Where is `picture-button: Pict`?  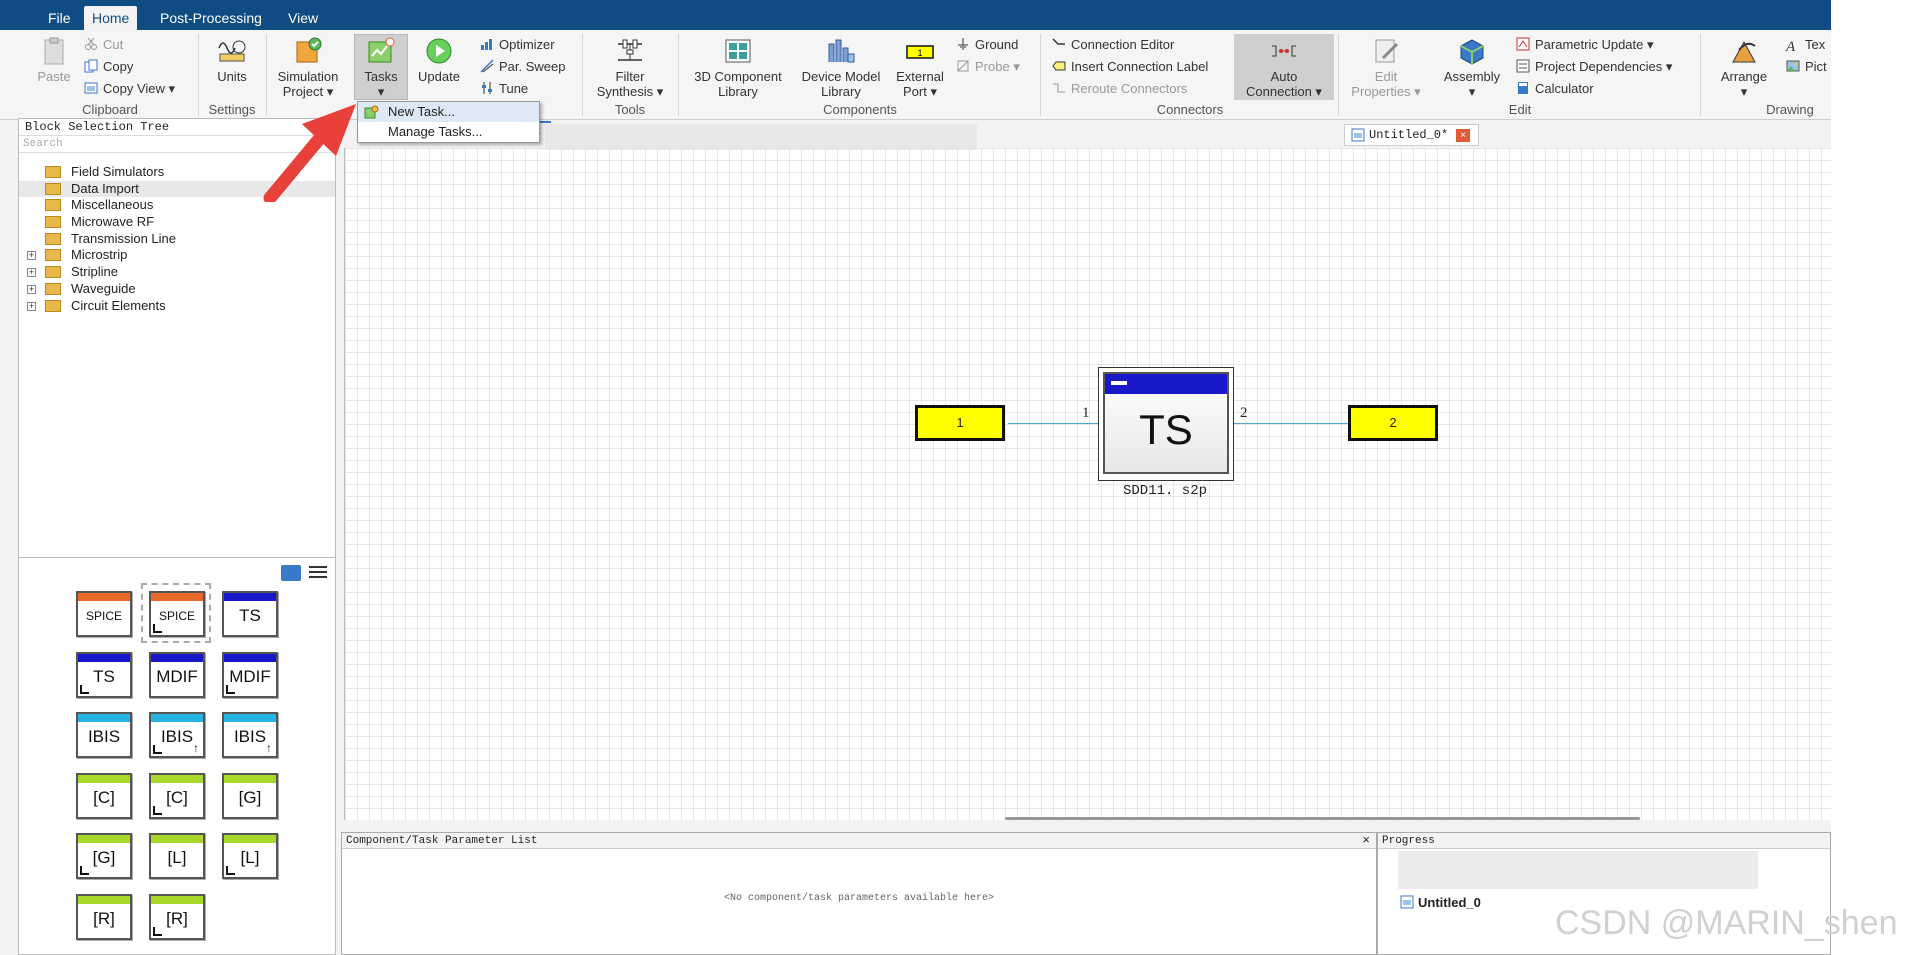
picture-button: Pict is located at coordinates (1806, 67).